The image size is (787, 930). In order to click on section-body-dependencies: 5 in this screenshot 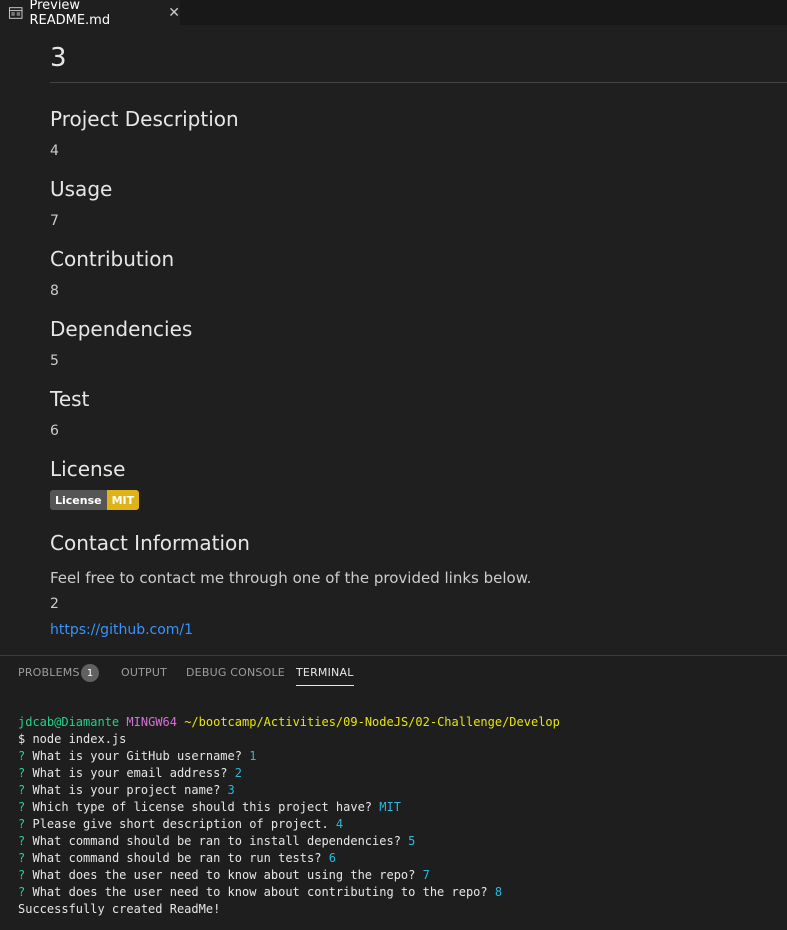, I will do `click(54, 361)`.